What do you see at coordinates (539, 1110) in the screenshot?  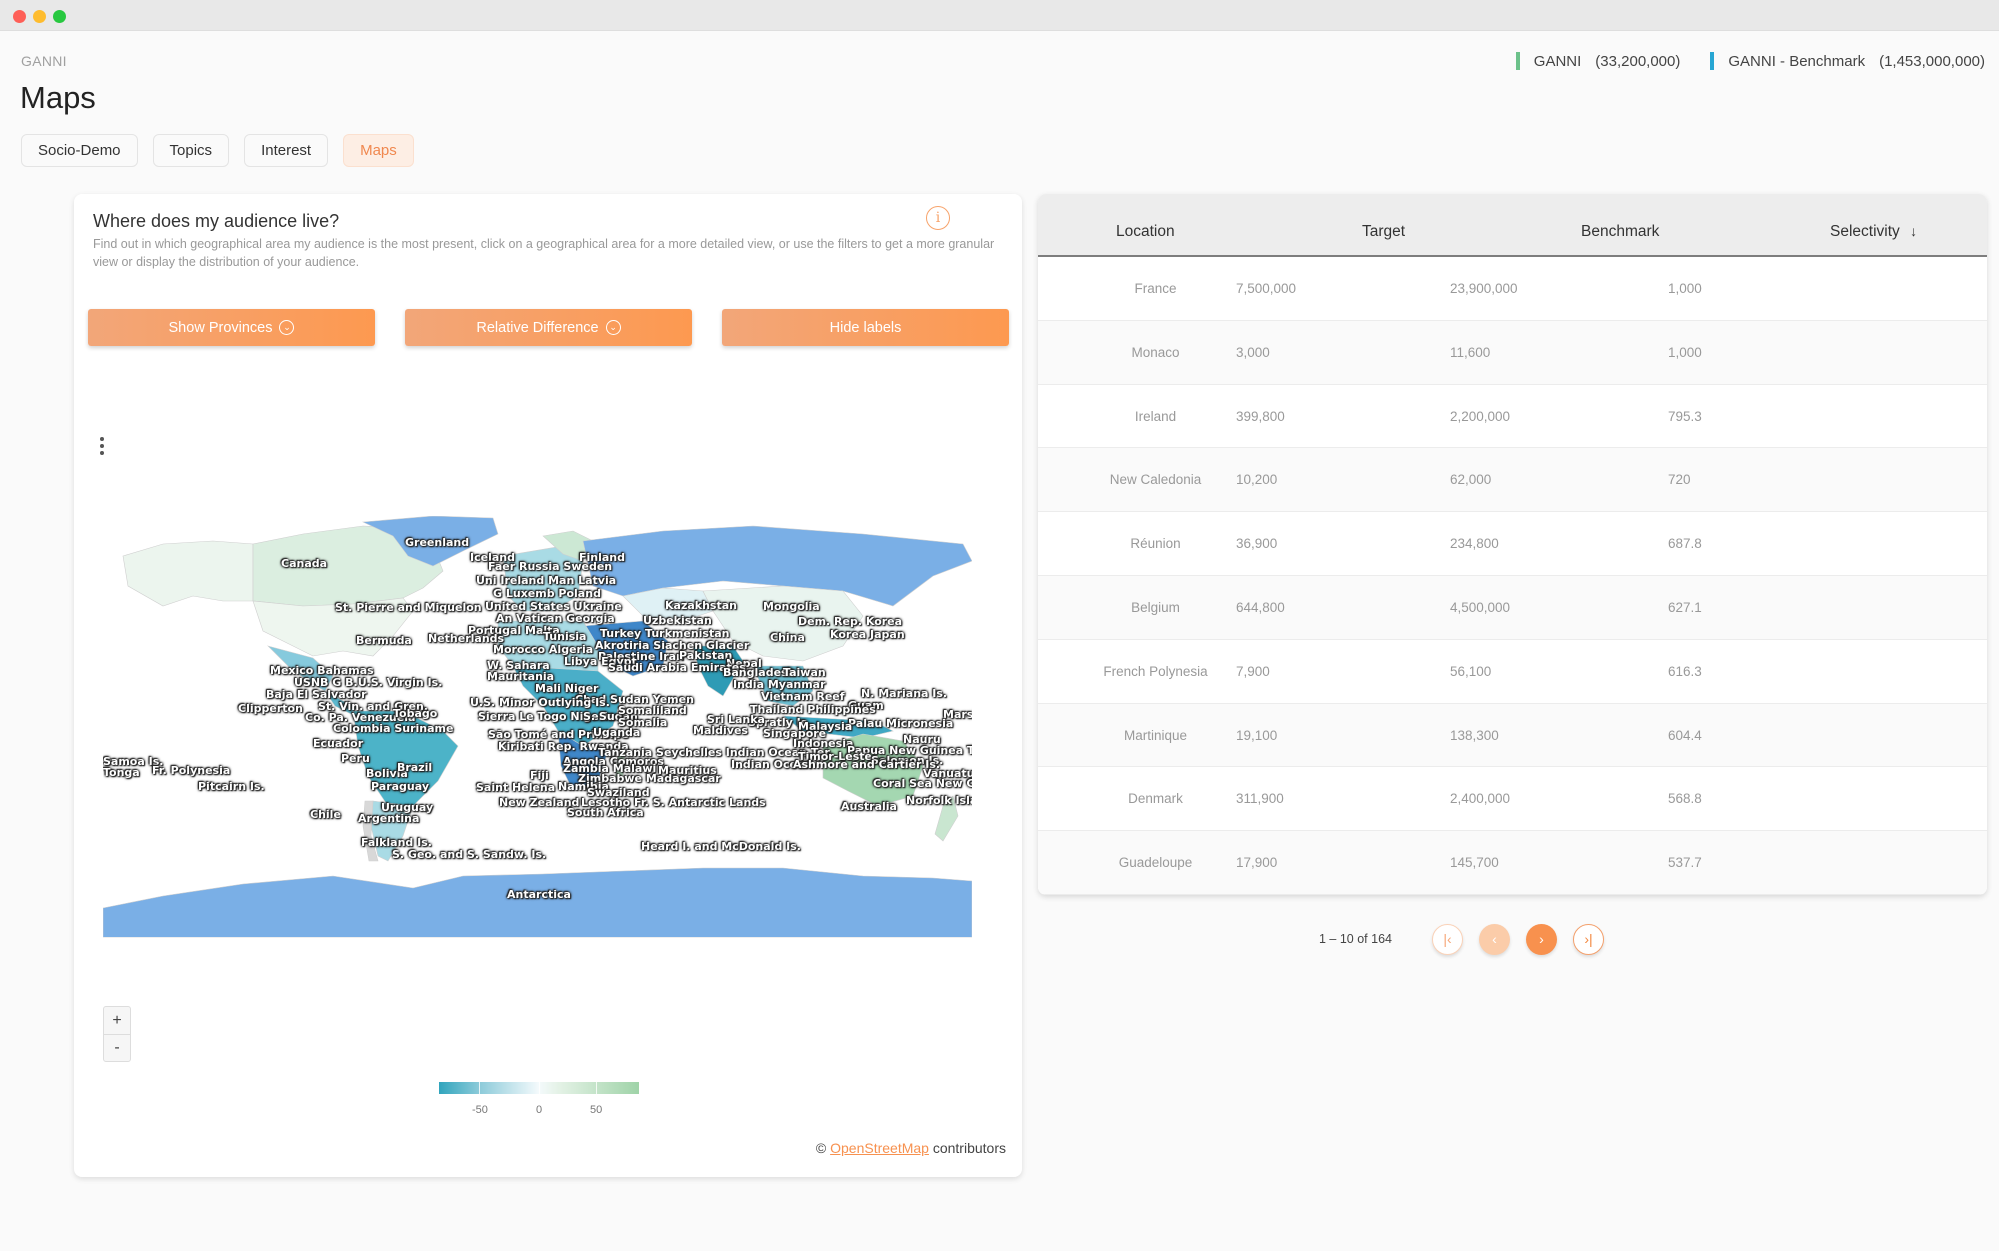 I see `colorbar-label-zero: 0` at bounding box center [539, 1110].